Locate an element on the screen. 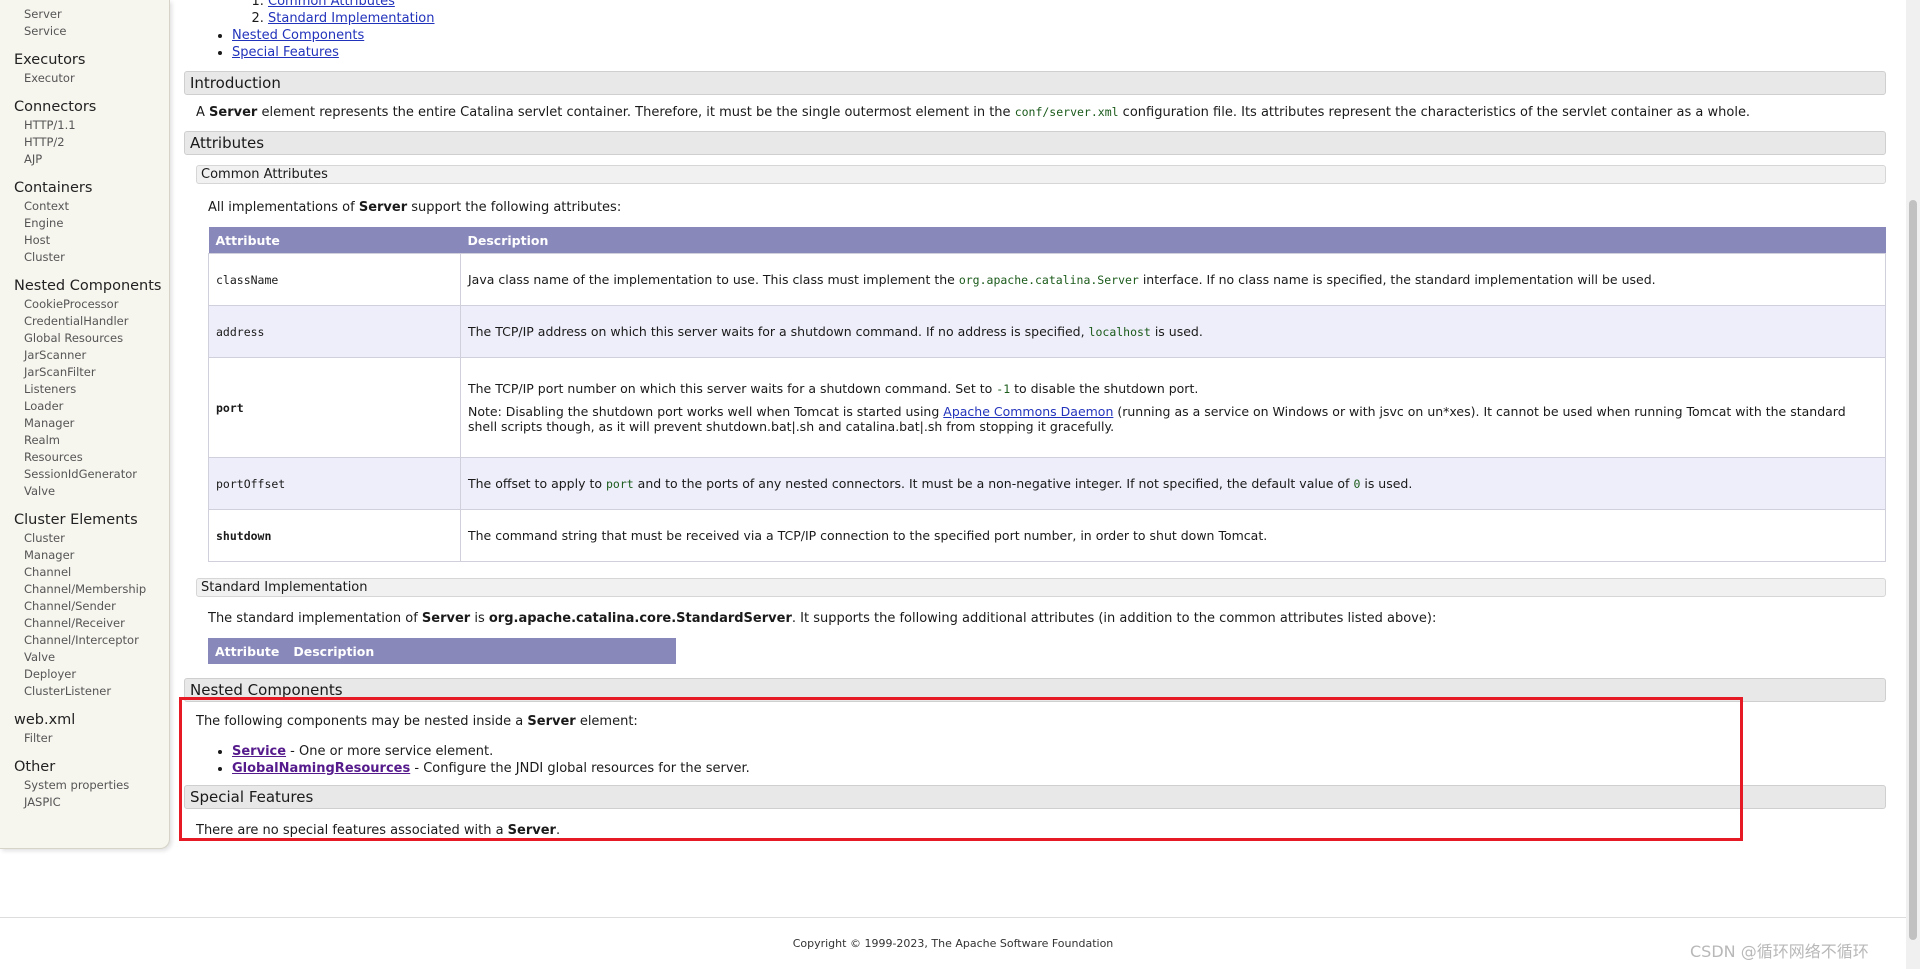 This screenshot has width=1920, height=969. sidebar-item-resources: Resources is located at coordinates (91, 457).